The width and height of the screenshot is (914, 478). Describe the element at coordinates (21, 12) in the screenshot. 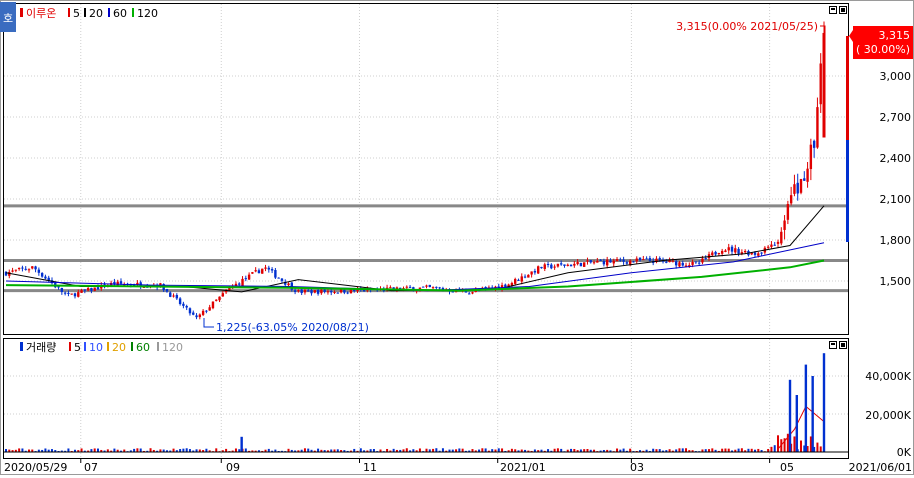

I see `legend-marker` at that location.